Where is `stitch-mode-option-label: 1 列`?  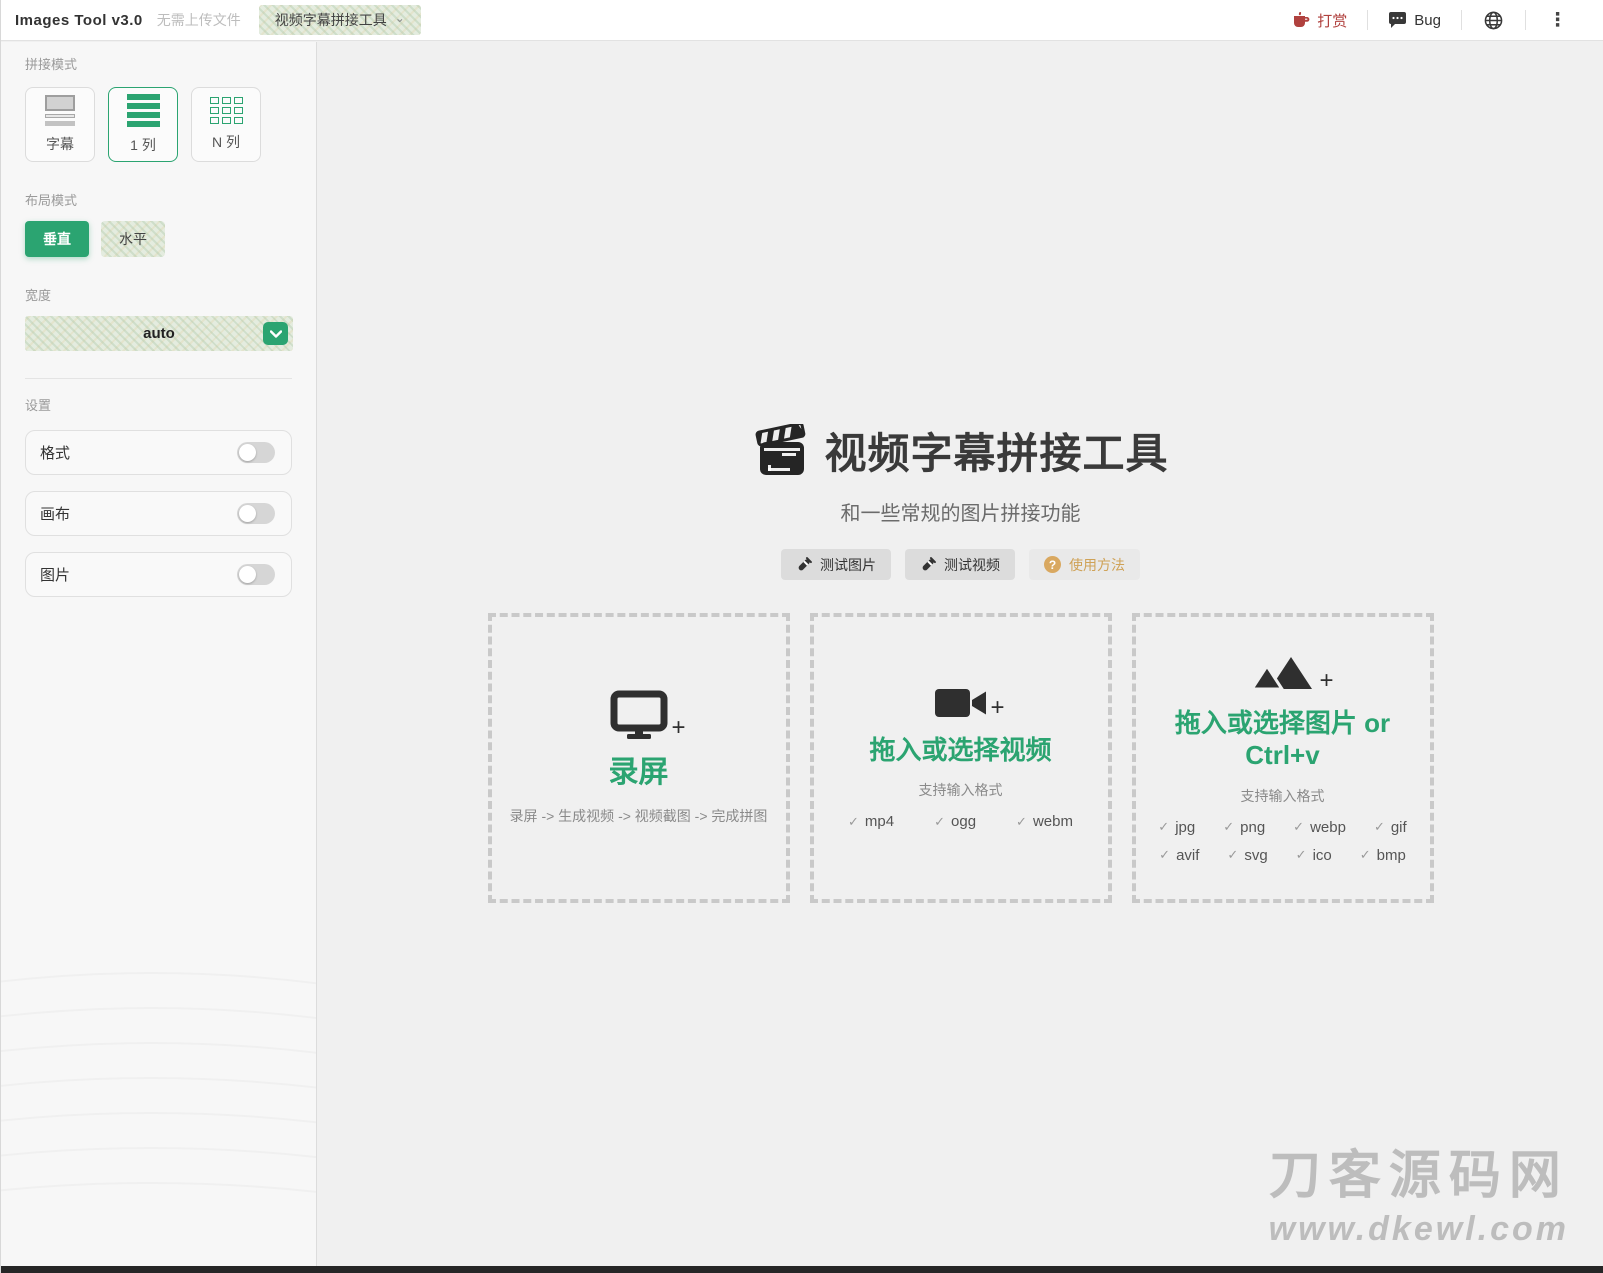 stitch-mode-option-label: 1 列 is located at coordinates (143, 145).